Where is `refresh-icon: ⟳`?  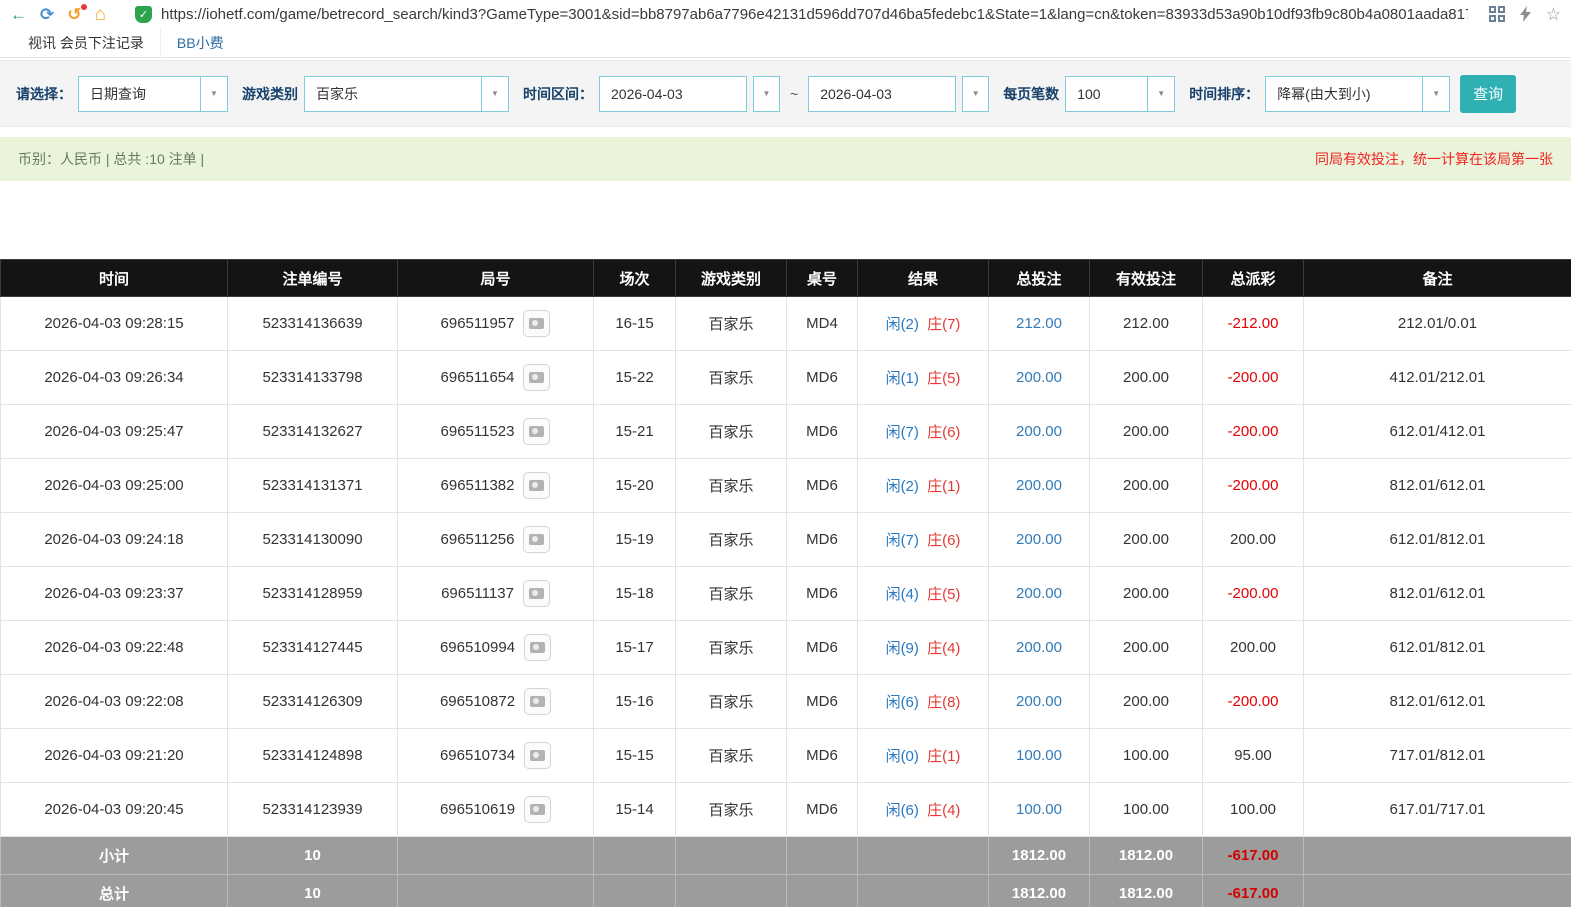
refresh-icon: ⟳ is located at coordinates (47, 14).